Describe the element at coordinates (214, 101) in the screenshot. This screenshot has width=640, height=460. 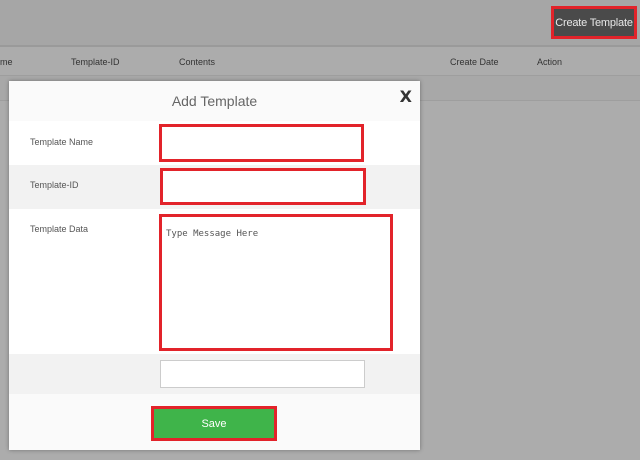
I see `modal-title: Add Template` at that location.